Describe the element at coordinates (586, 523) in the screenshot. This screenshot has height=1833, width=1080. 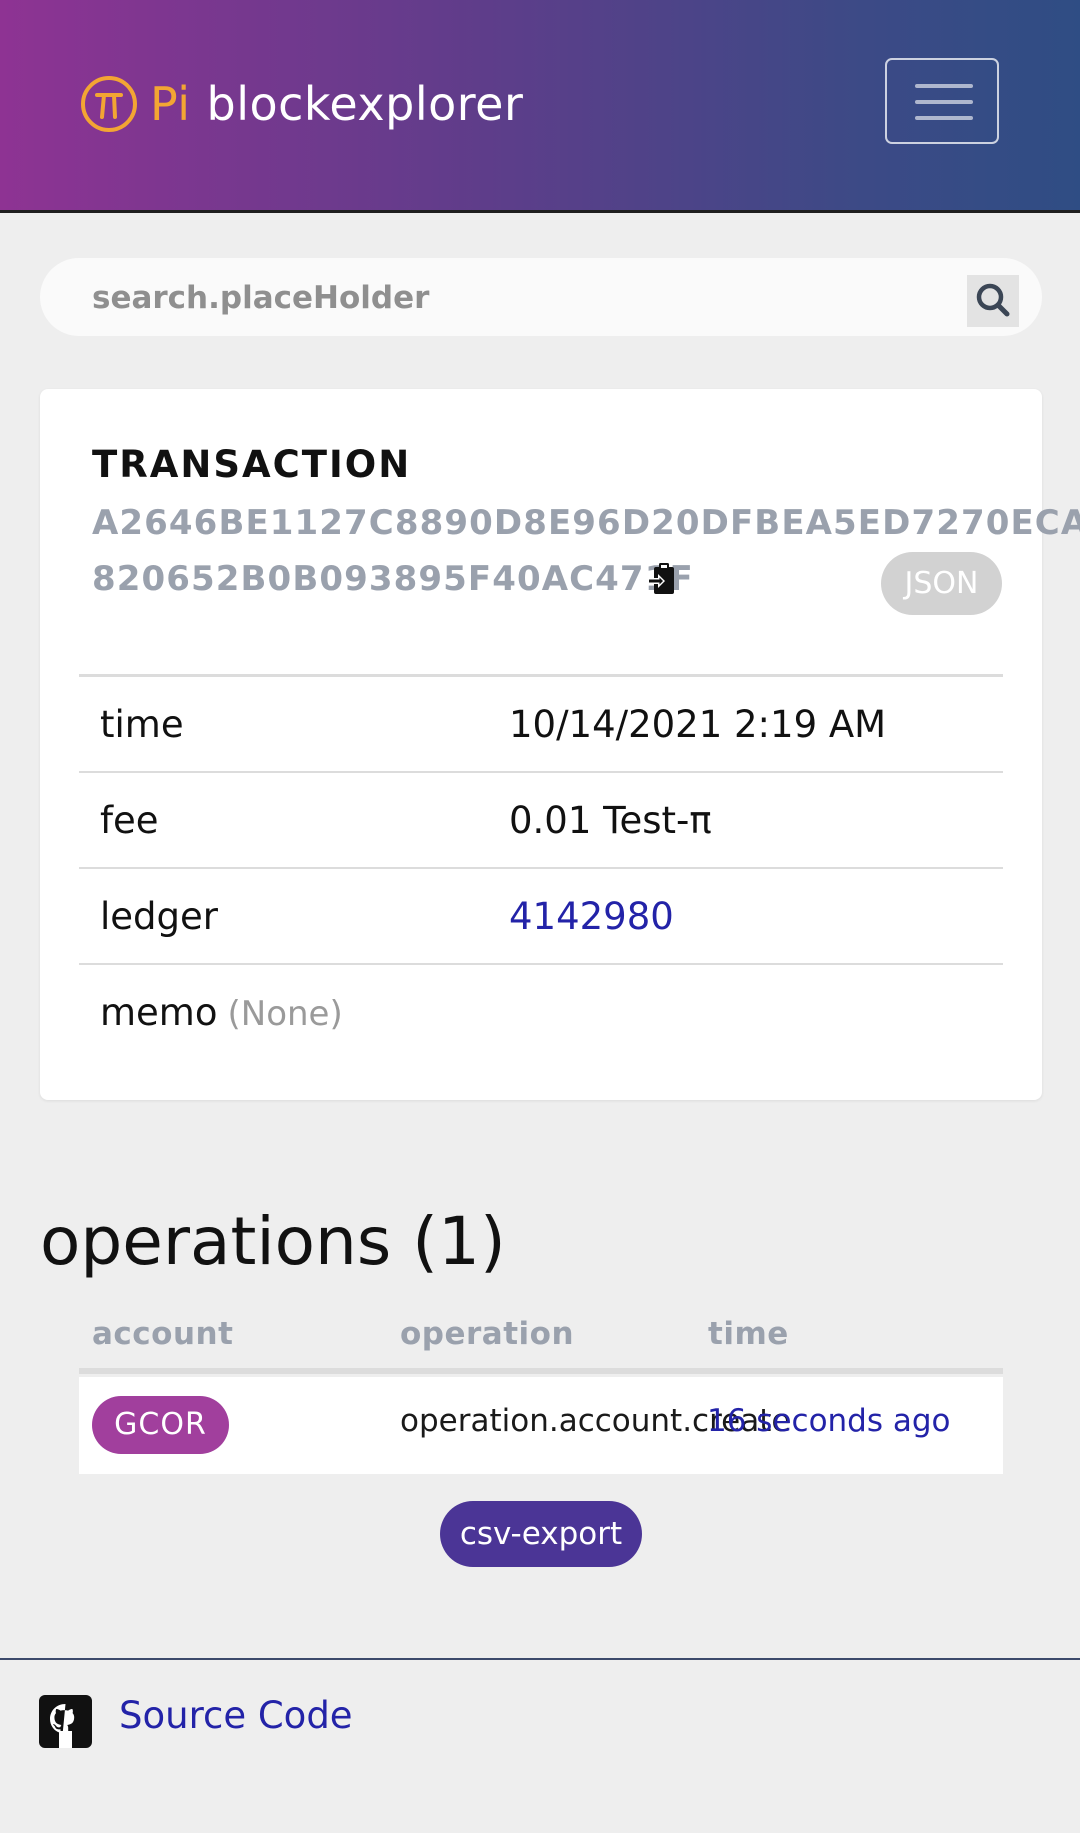
I see `transaction-hash-line-1: A2646BE1127C8890D8E96D20DFBEA5ED7270ECAD` at that location.